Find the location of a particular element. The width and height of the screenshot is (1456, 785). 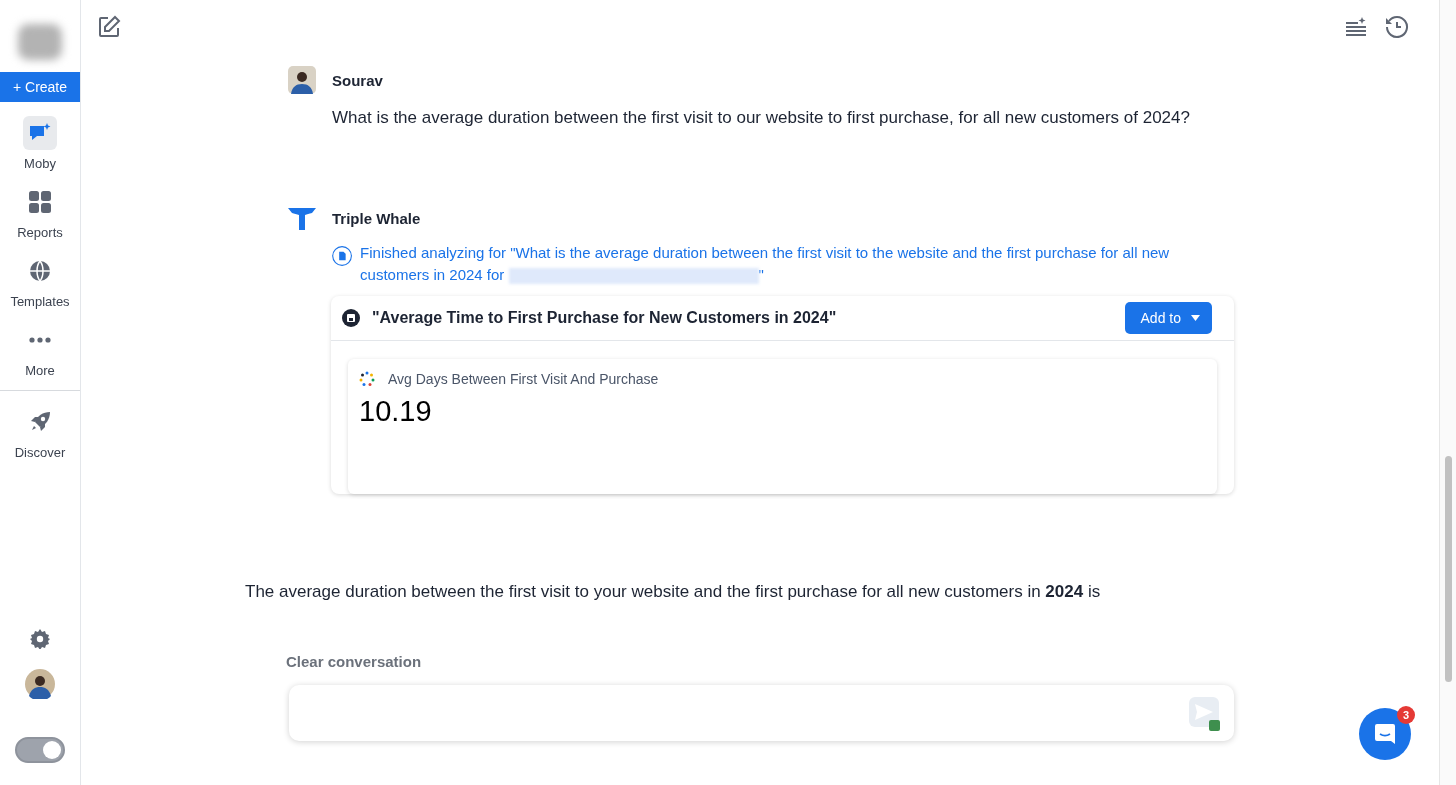

status-indicator is located at coordinates (1214, 725).